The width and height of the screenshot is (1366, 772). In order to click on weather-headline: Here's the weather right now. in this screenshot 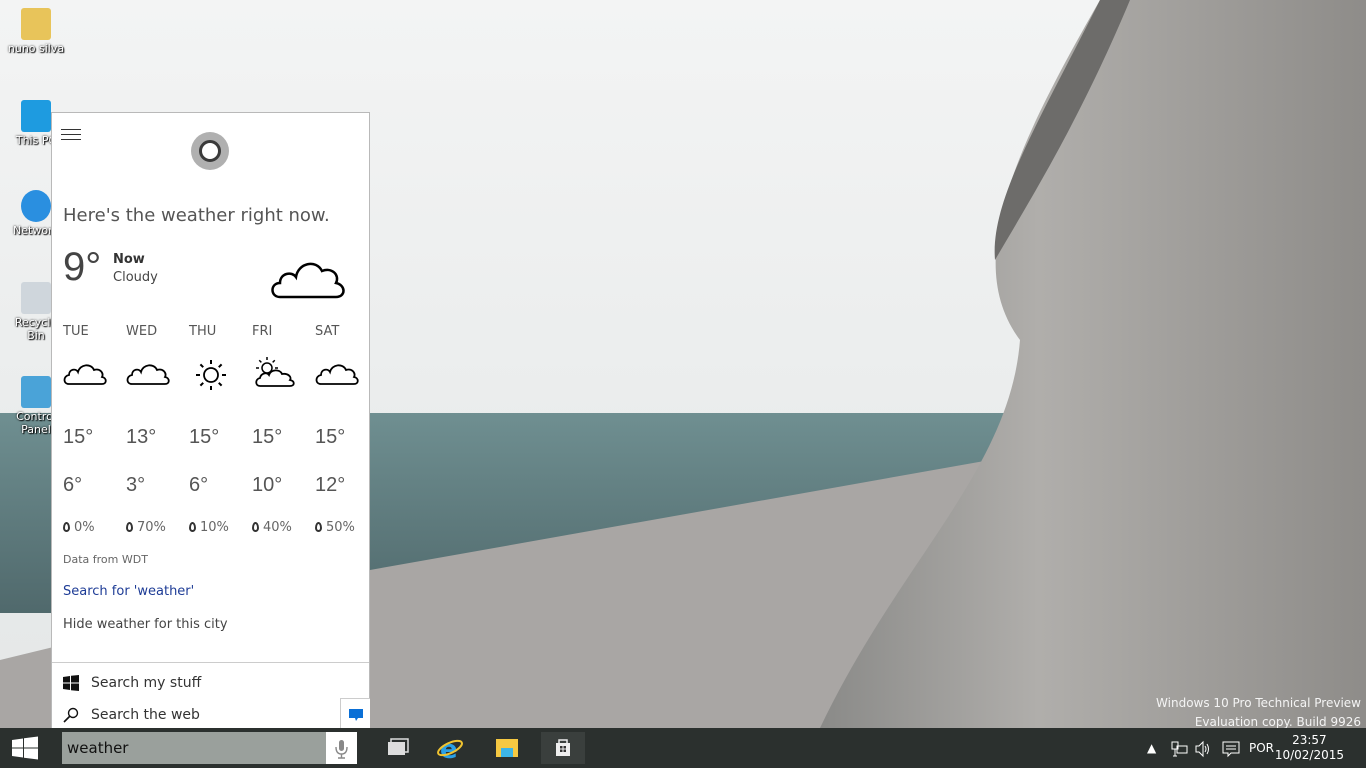, I will do `click(196, 215)`.